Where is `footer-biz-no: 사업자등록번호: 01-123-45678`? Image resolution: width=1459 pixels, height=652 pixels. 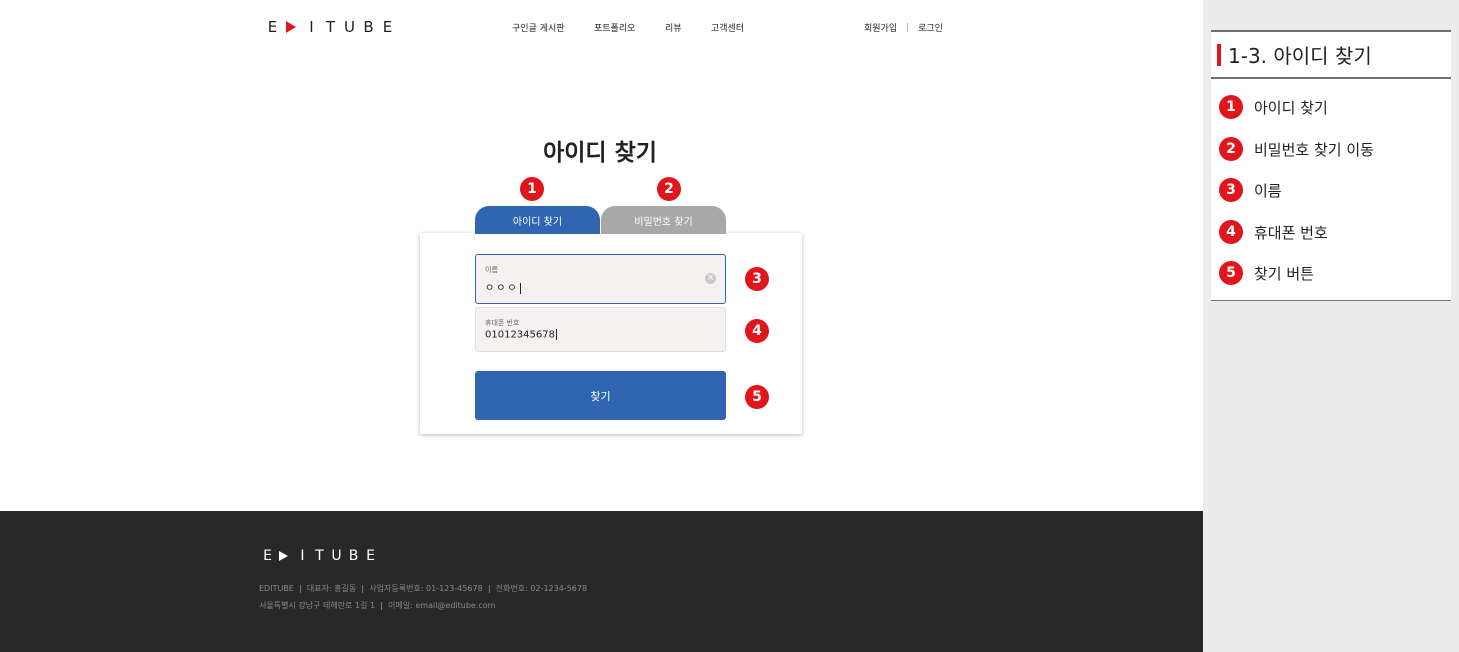
footer-biz-no: 사업자등록번호: 01-123-45678 is located at coordinates (426, 588).